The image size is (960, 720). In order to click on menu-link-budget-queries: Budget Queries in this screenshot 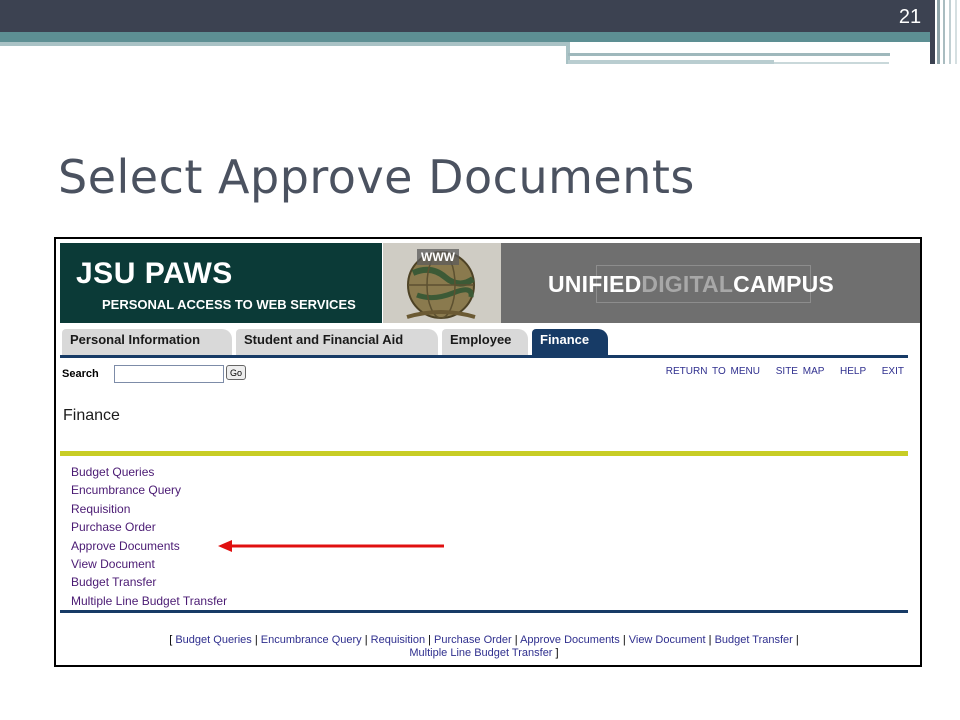, I will do `click(149, 472)`.